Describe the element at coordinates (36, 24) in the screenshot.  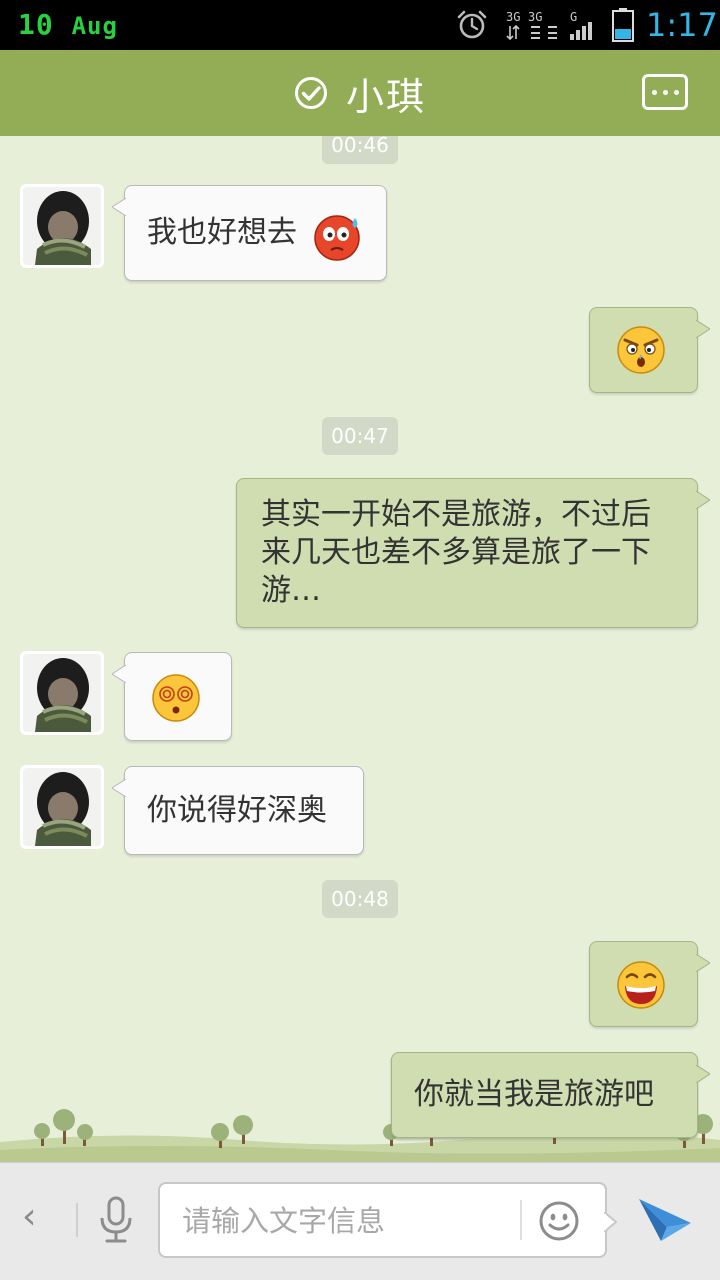
I see `status-day: 10` at that location.